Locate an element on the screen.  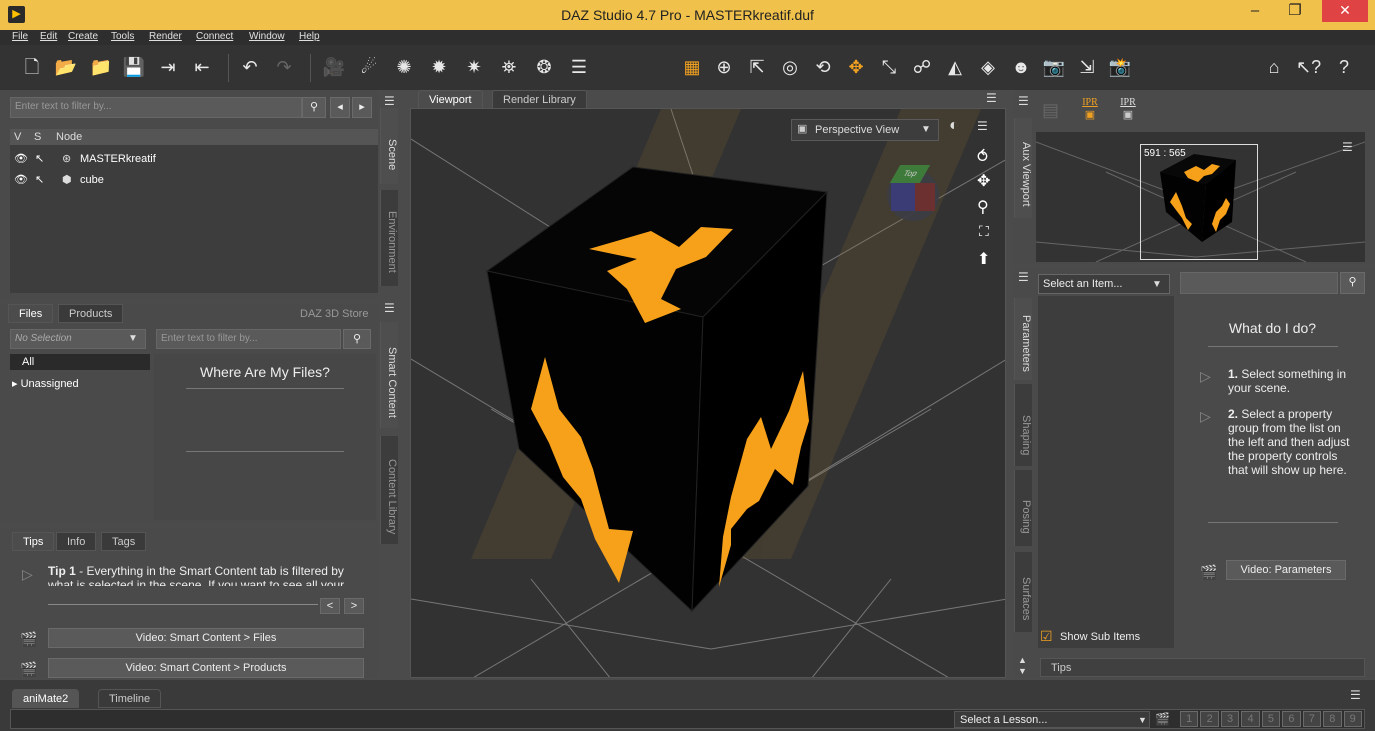
create-spot-light-icon: ✹ is located at coordinates (439, 67).